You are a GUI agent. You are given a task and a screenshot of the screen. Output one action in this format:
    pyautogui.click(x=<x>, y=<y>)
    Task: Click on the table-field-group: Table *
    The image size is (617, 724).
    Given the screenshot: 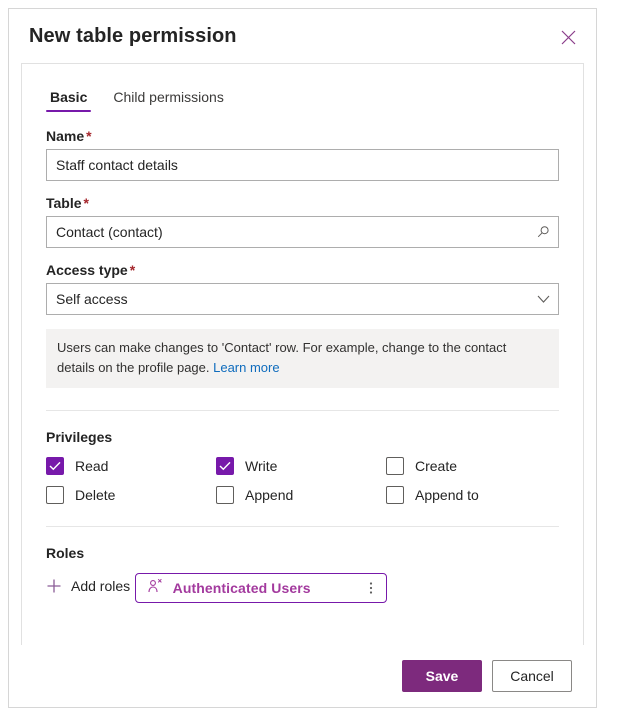 What is the action you would take?
    pyautogui.click(x=302, y=221)
    